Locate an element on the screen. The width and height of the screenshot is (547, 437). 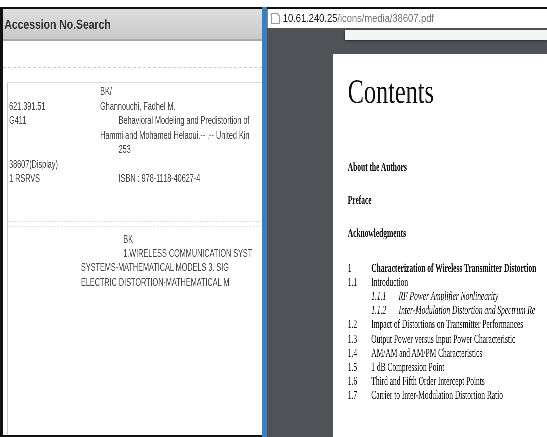
toc-entry: AM/AM and AM/PM Characteristics is located at coordinates (427, 353).